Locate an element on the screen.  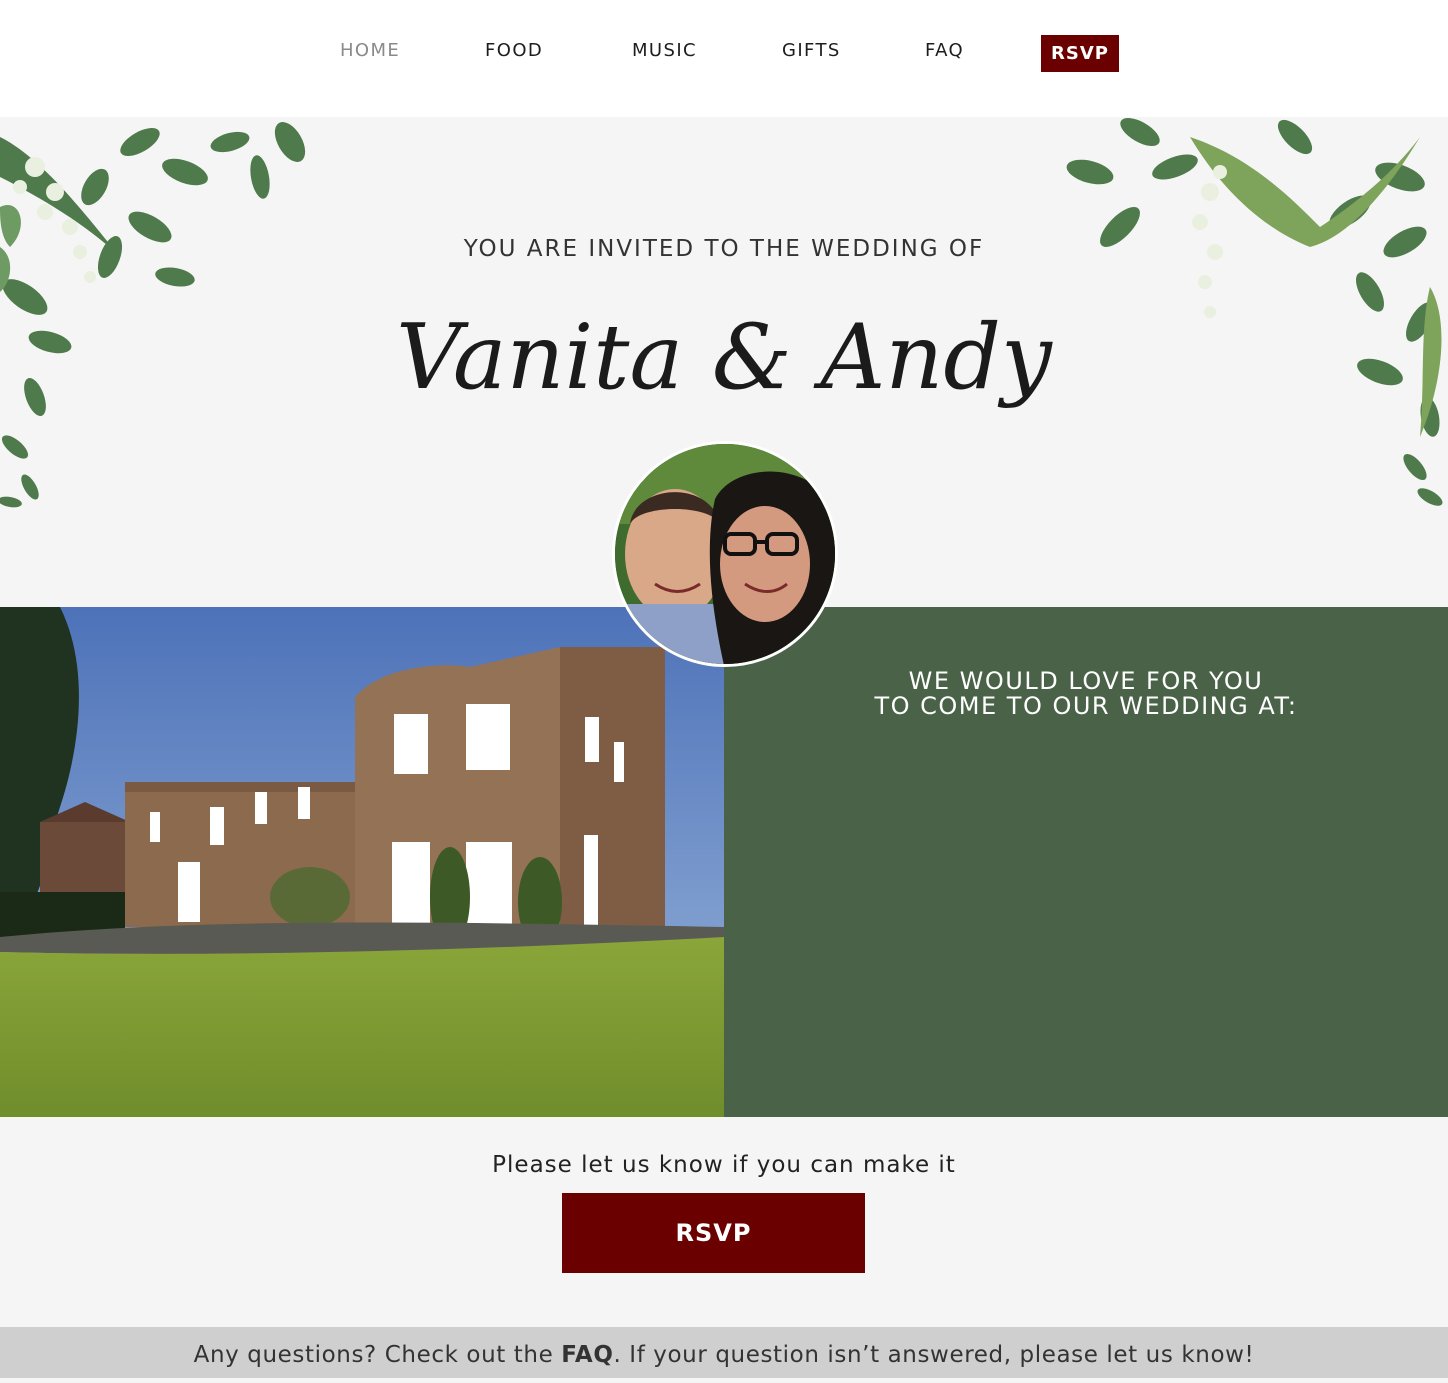
footer-text-before: Any questions? Check out the is located at coordinates (377, 1355).